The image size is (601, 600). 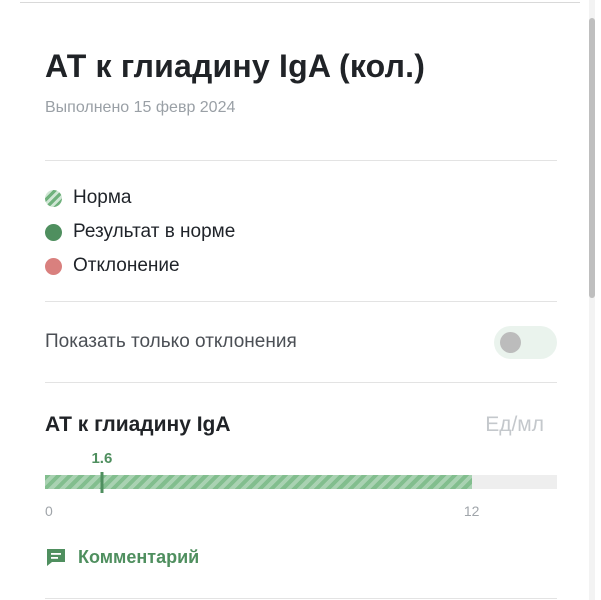 I want to click on legend-item-deviation: Отклонение, so click(x=112, y=266).